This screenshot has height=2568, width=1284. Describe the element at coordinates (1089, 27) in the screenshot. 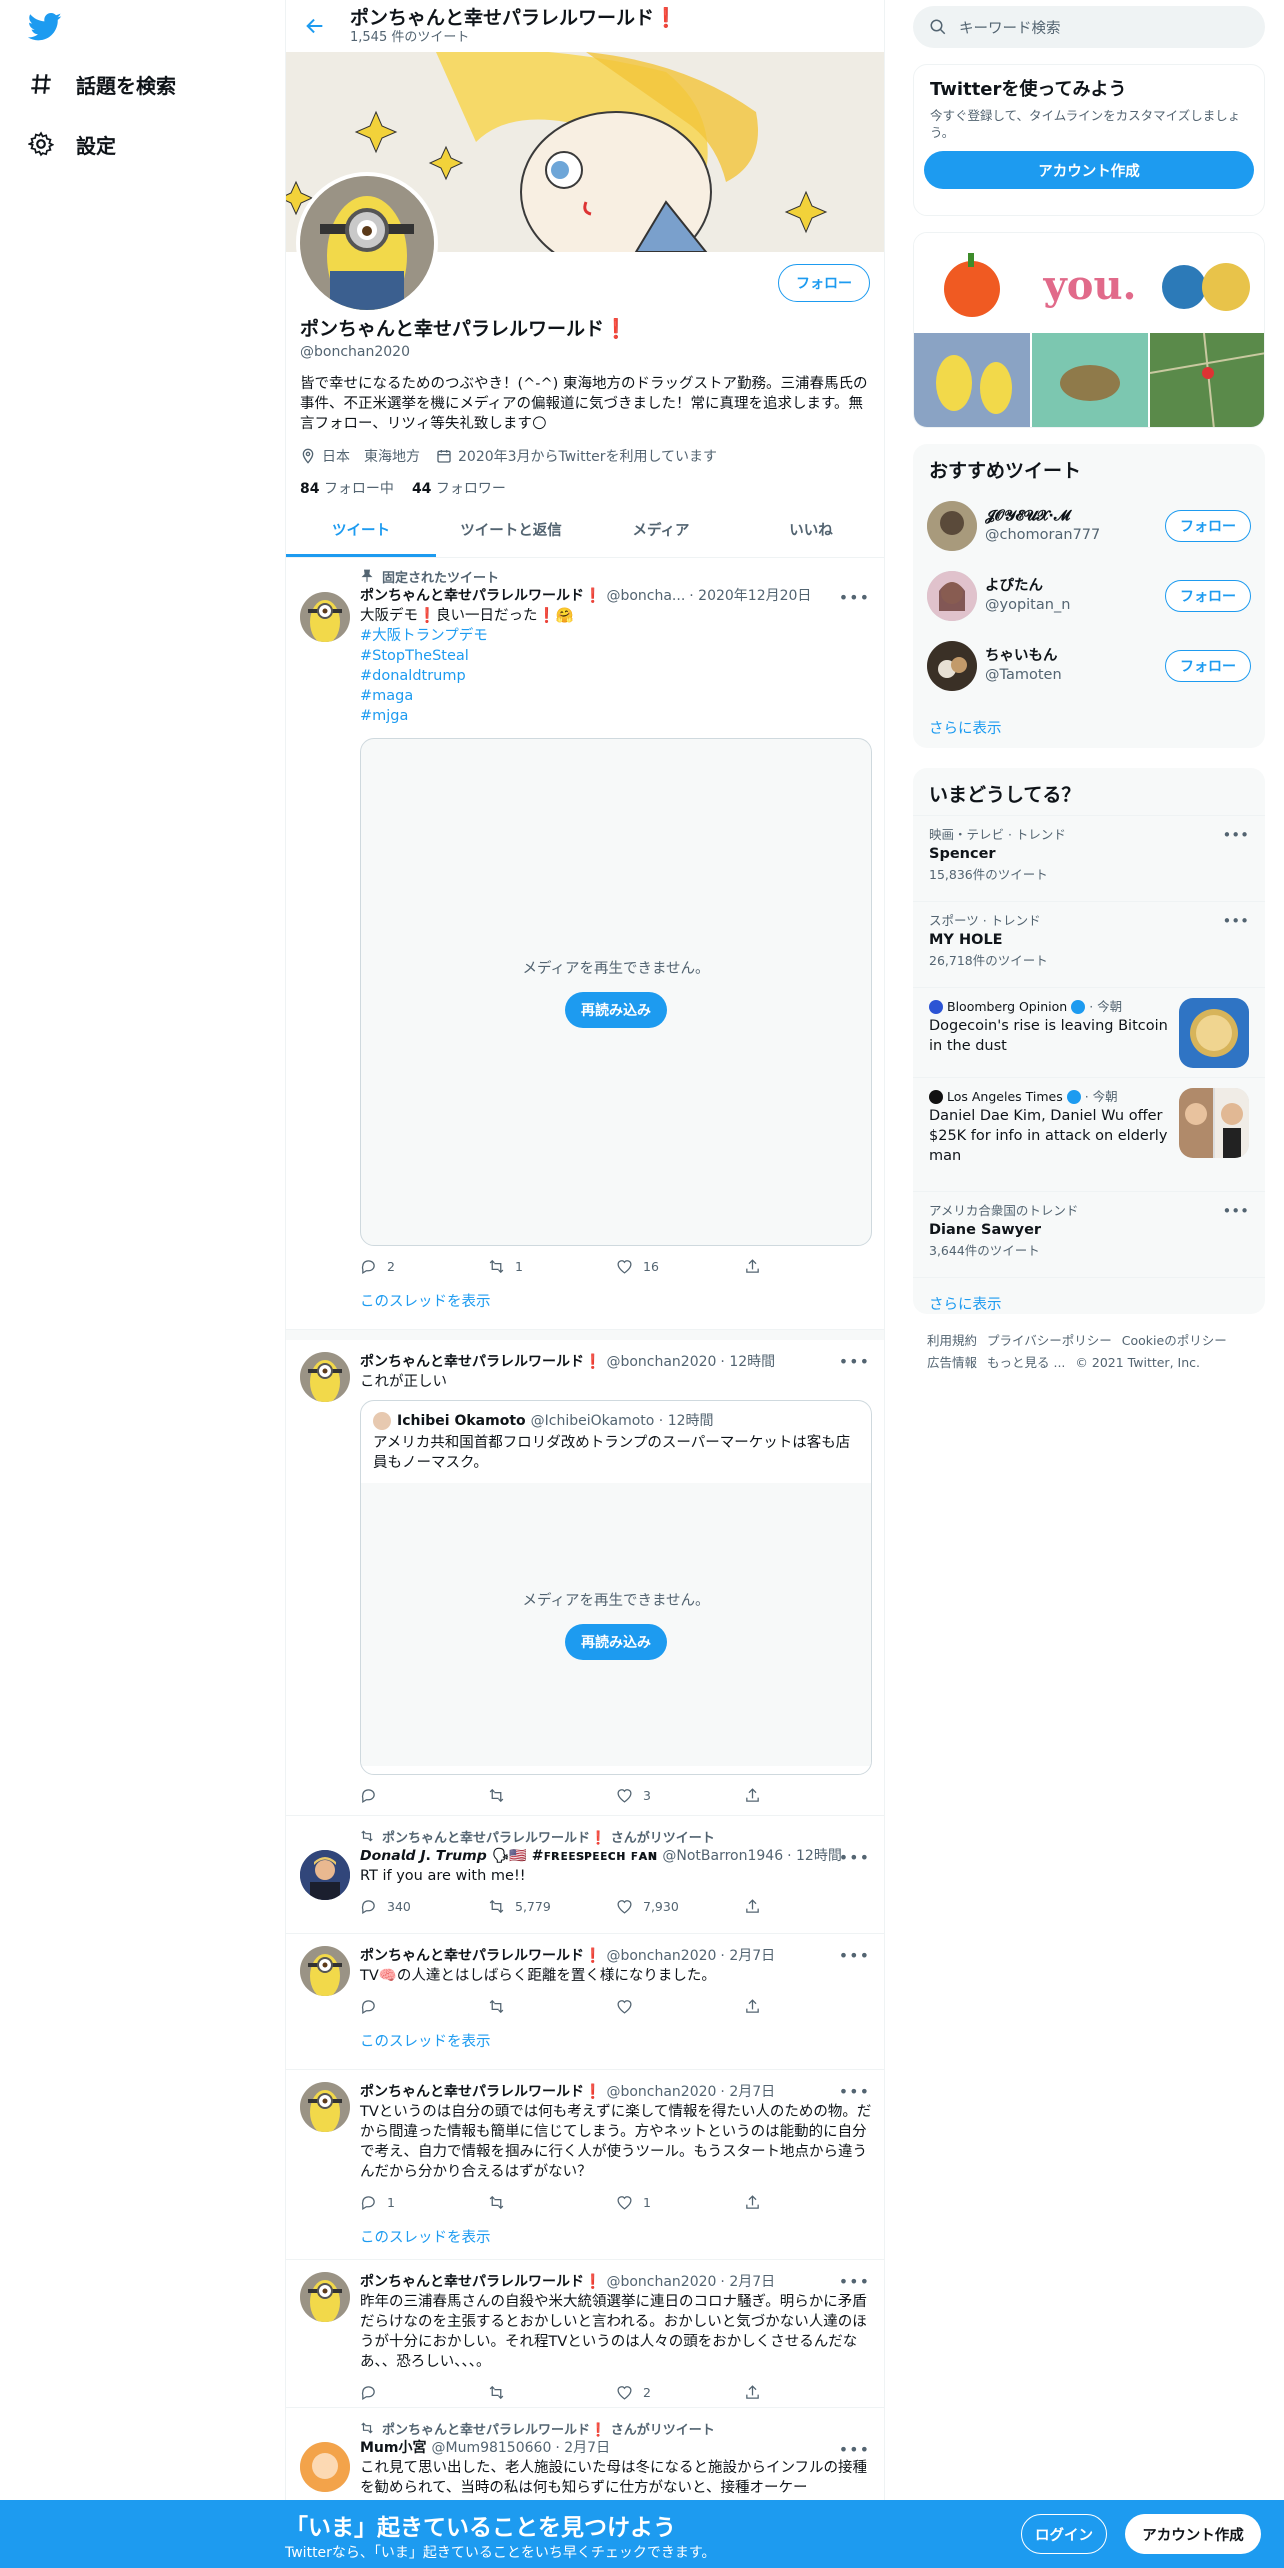

I see `search-box: キーワード検索` at that location.